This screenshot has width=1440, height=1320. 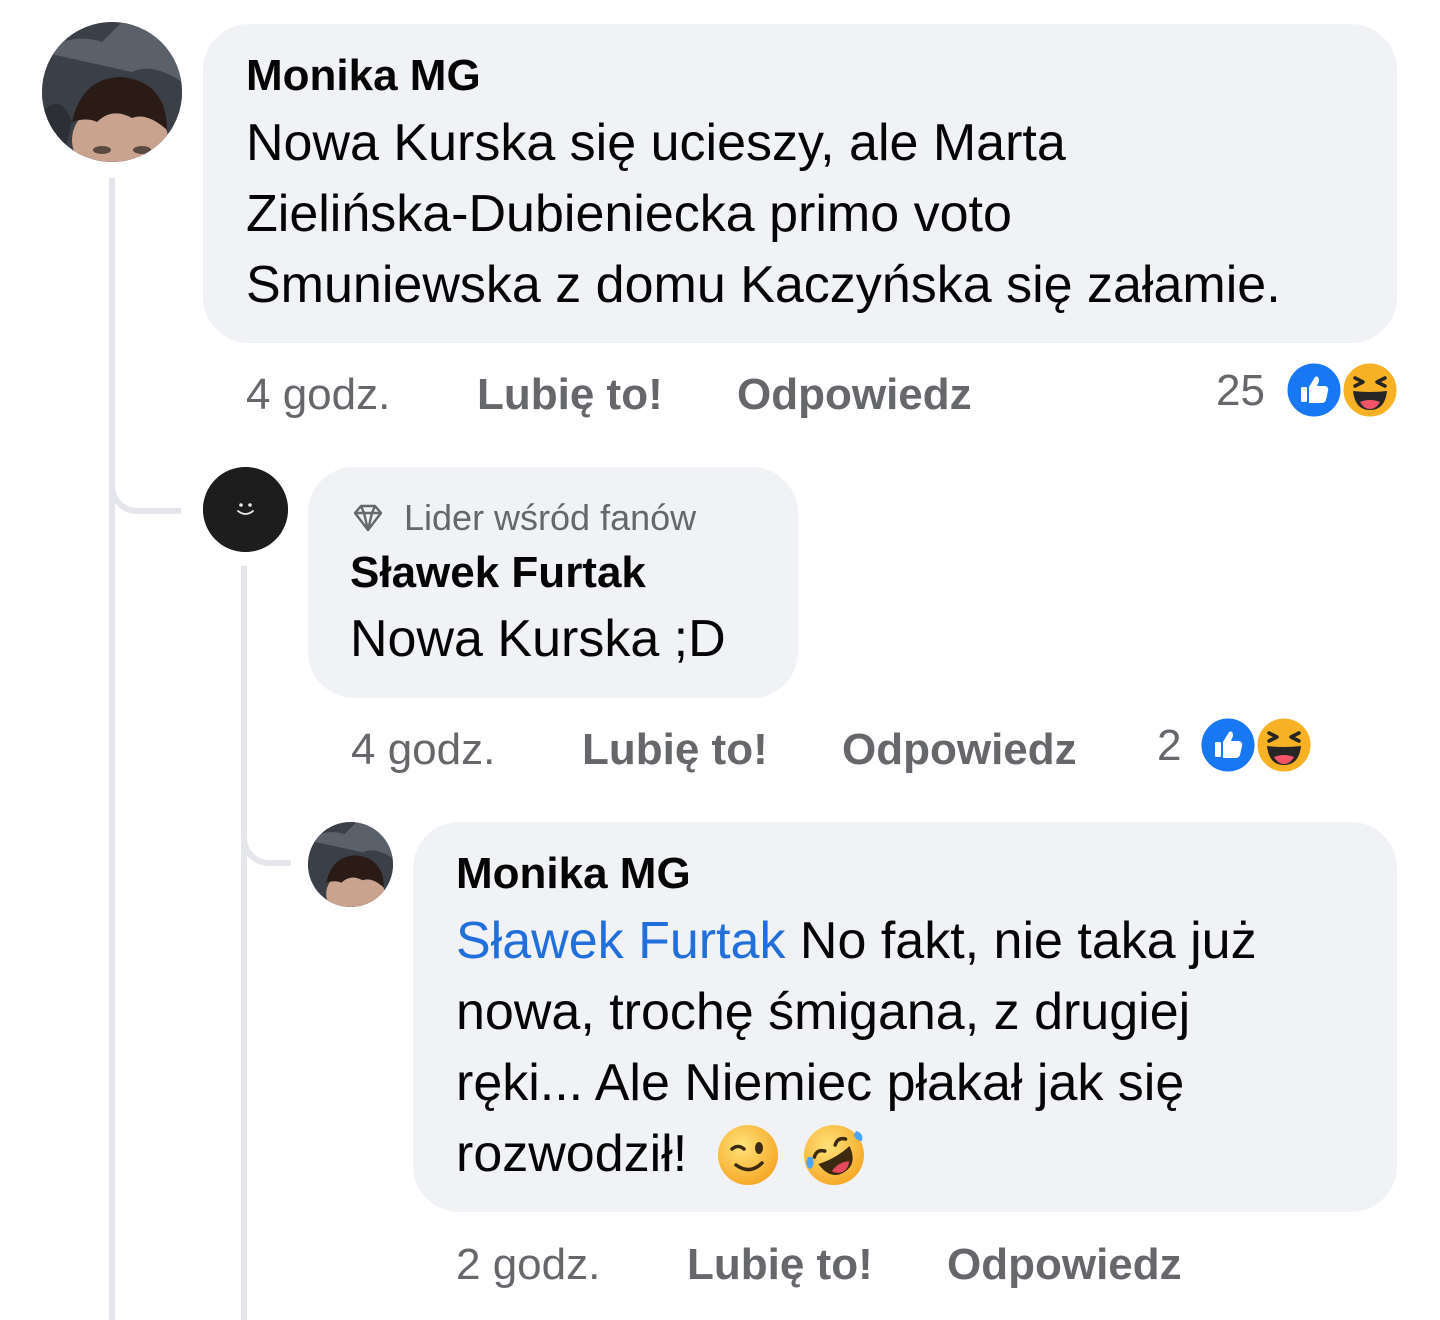 What do you see at coordinates (1169, 746) in the screenshot?
I see `reaction-count: 2` at bounding box center [1169, 746].